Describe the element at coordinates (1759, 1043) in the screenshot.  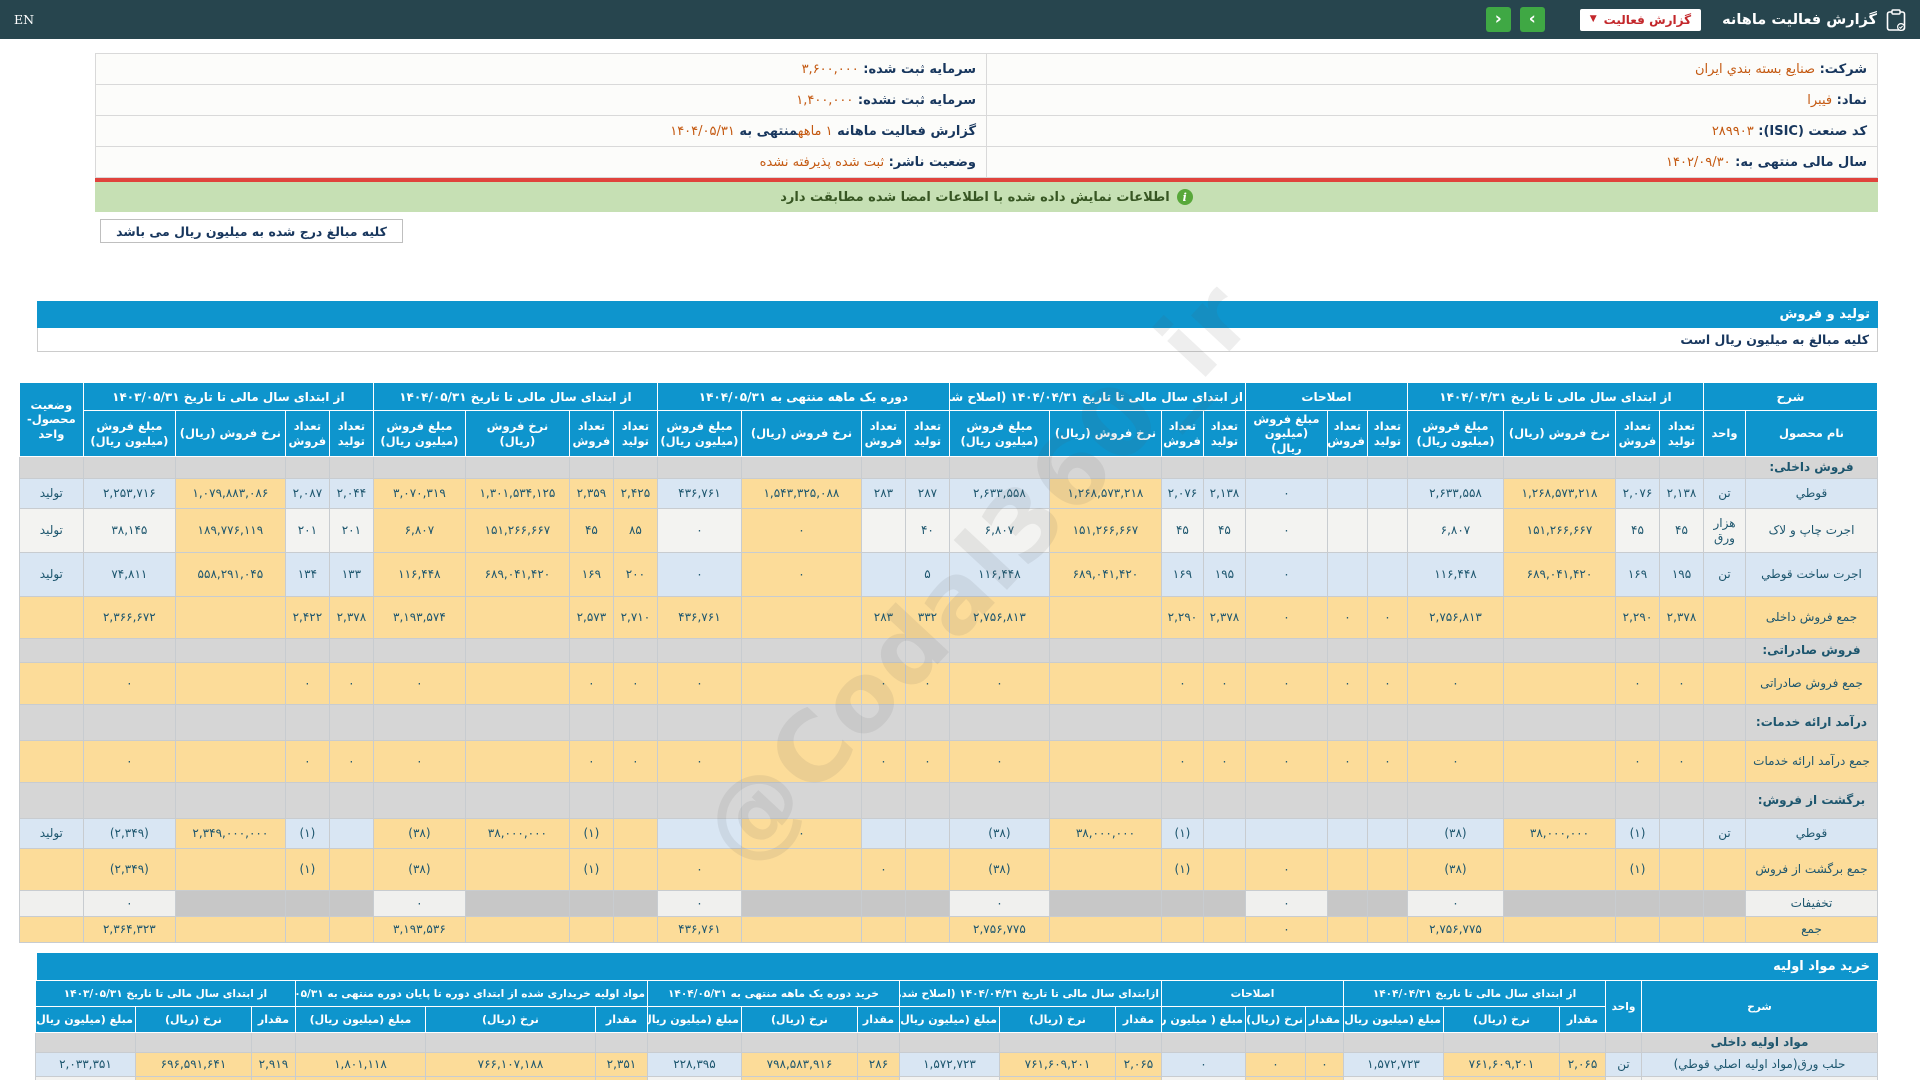
I see `row-label-cell: مواد اولیه داخلی` at that location.